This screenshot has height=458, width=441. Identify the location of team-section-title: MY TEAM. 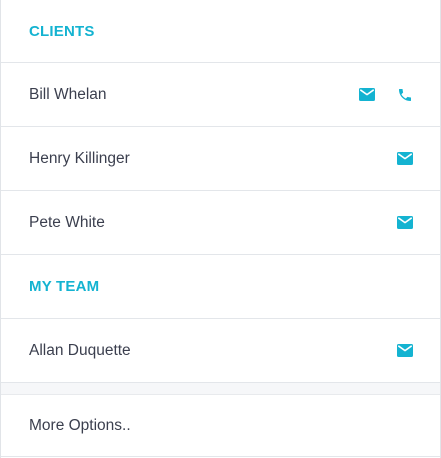
(64, 286).